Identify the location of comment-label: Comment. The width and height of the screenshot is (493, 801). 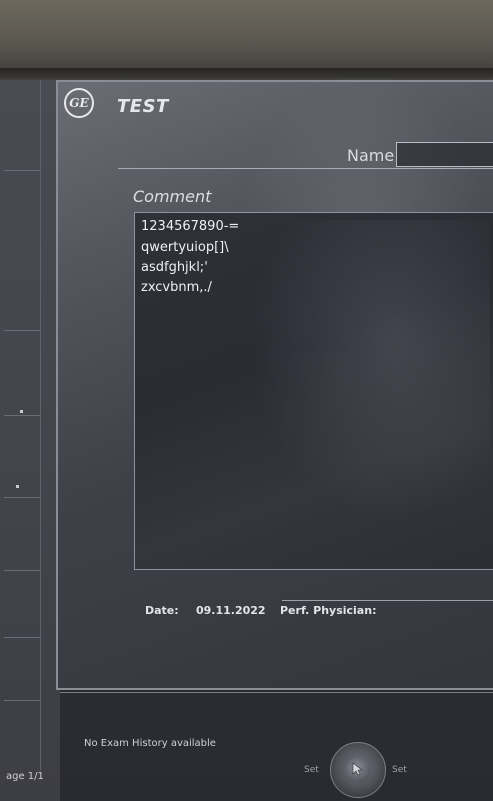
(172, 196).